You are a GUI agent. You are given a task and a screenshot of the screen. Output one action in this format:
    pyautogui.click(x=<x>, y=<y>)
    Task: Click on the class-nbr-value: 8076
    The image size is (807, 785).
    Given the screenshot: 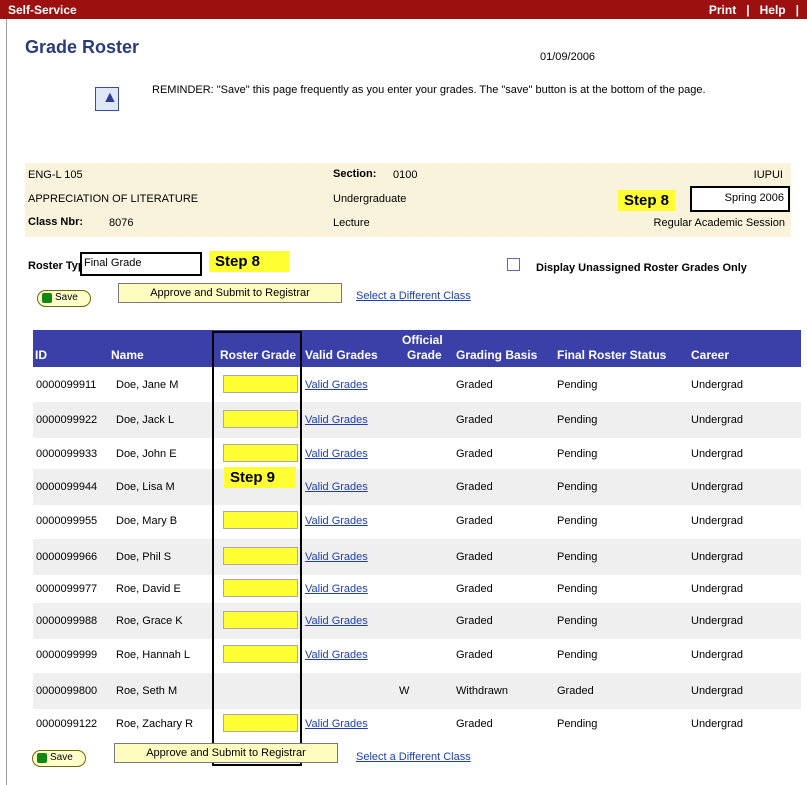 What is the action you would take?
    pyautogui.click(x=121, y=223)
    